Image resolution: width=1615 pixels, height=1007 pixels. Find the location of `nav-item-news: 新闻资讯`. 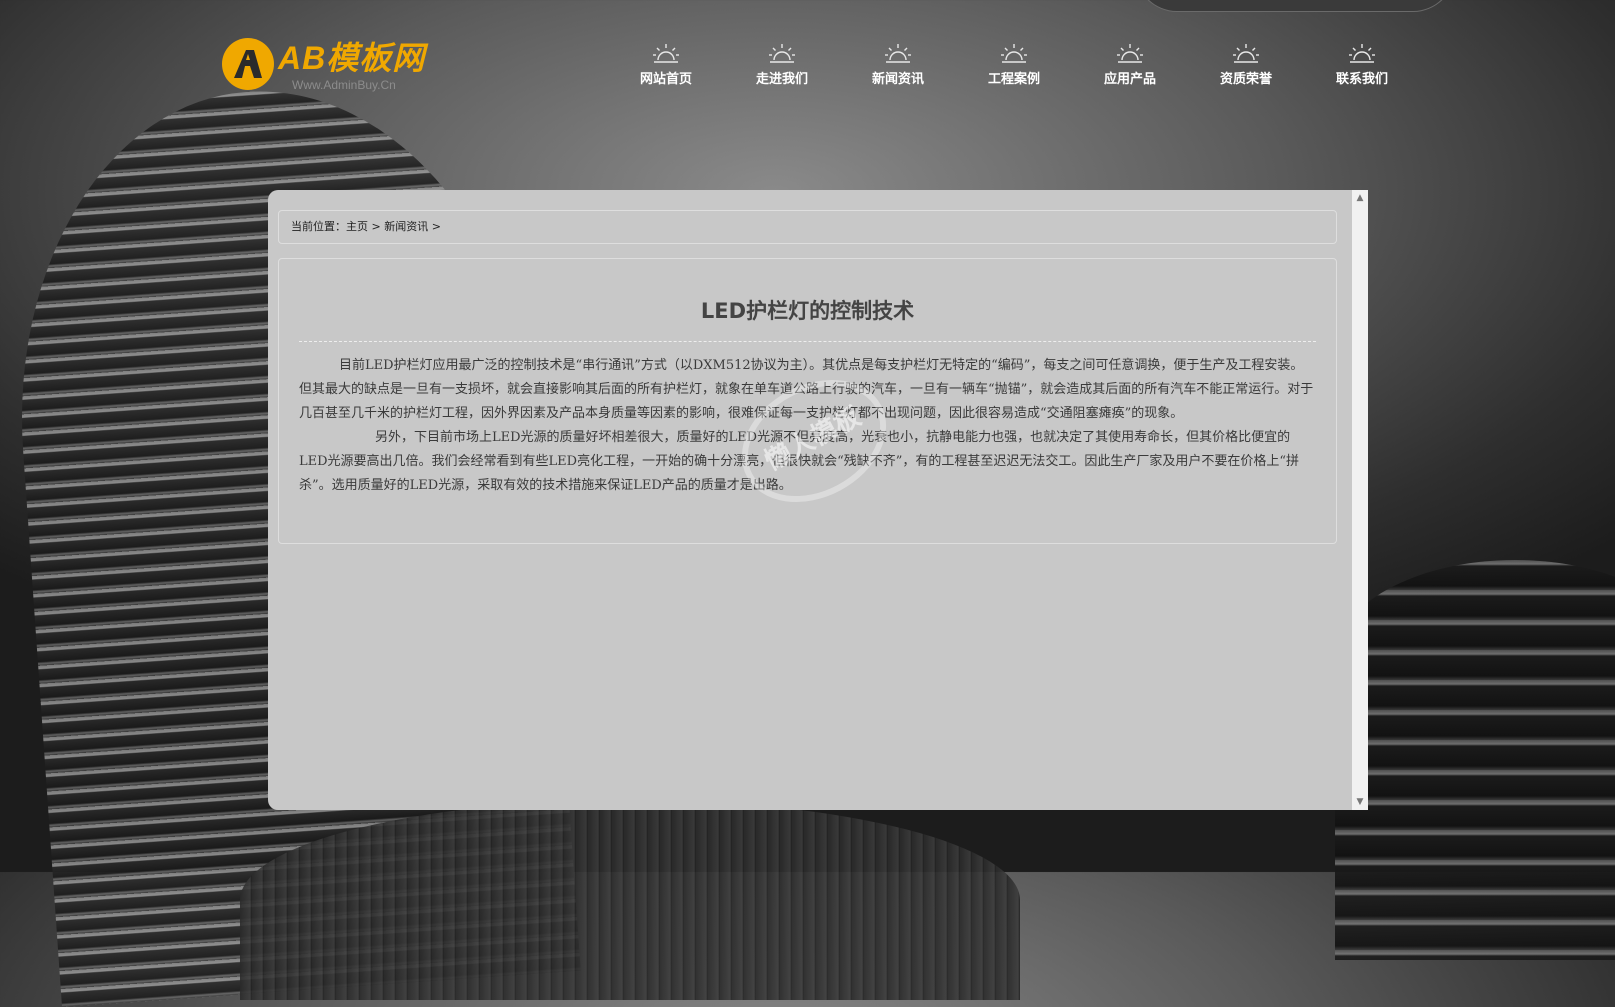

nav-item-news: 新闻资讯 is located at coordinates (898, 65).